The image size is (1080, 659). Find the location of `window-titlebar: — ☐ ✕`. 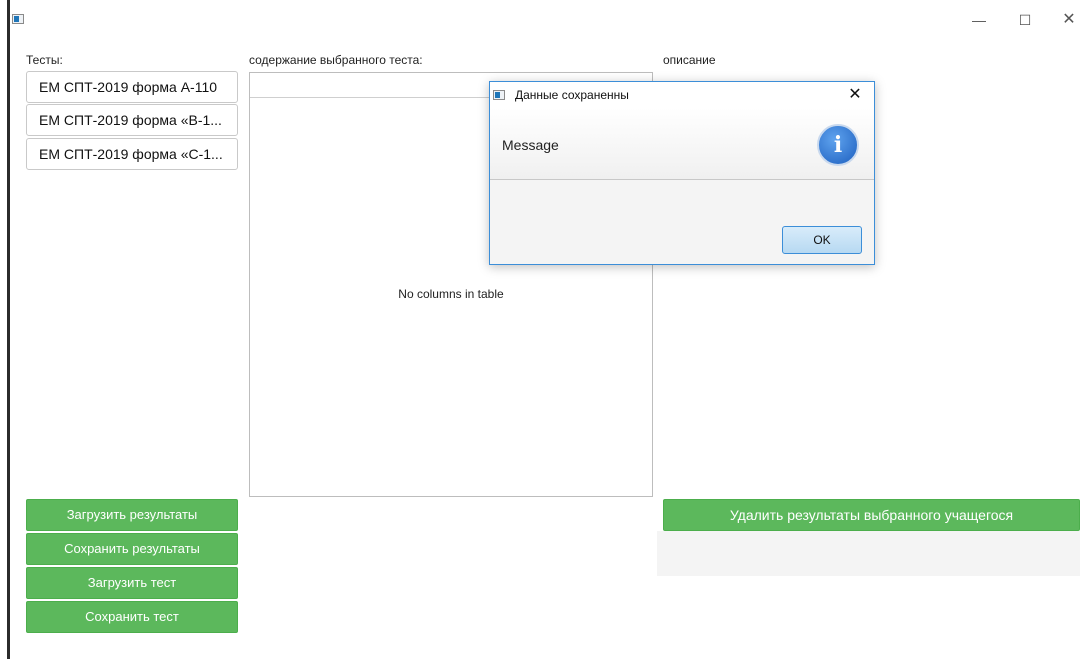

window-titlebar: — ☐ ✕ is located at coordinates (545, 20).